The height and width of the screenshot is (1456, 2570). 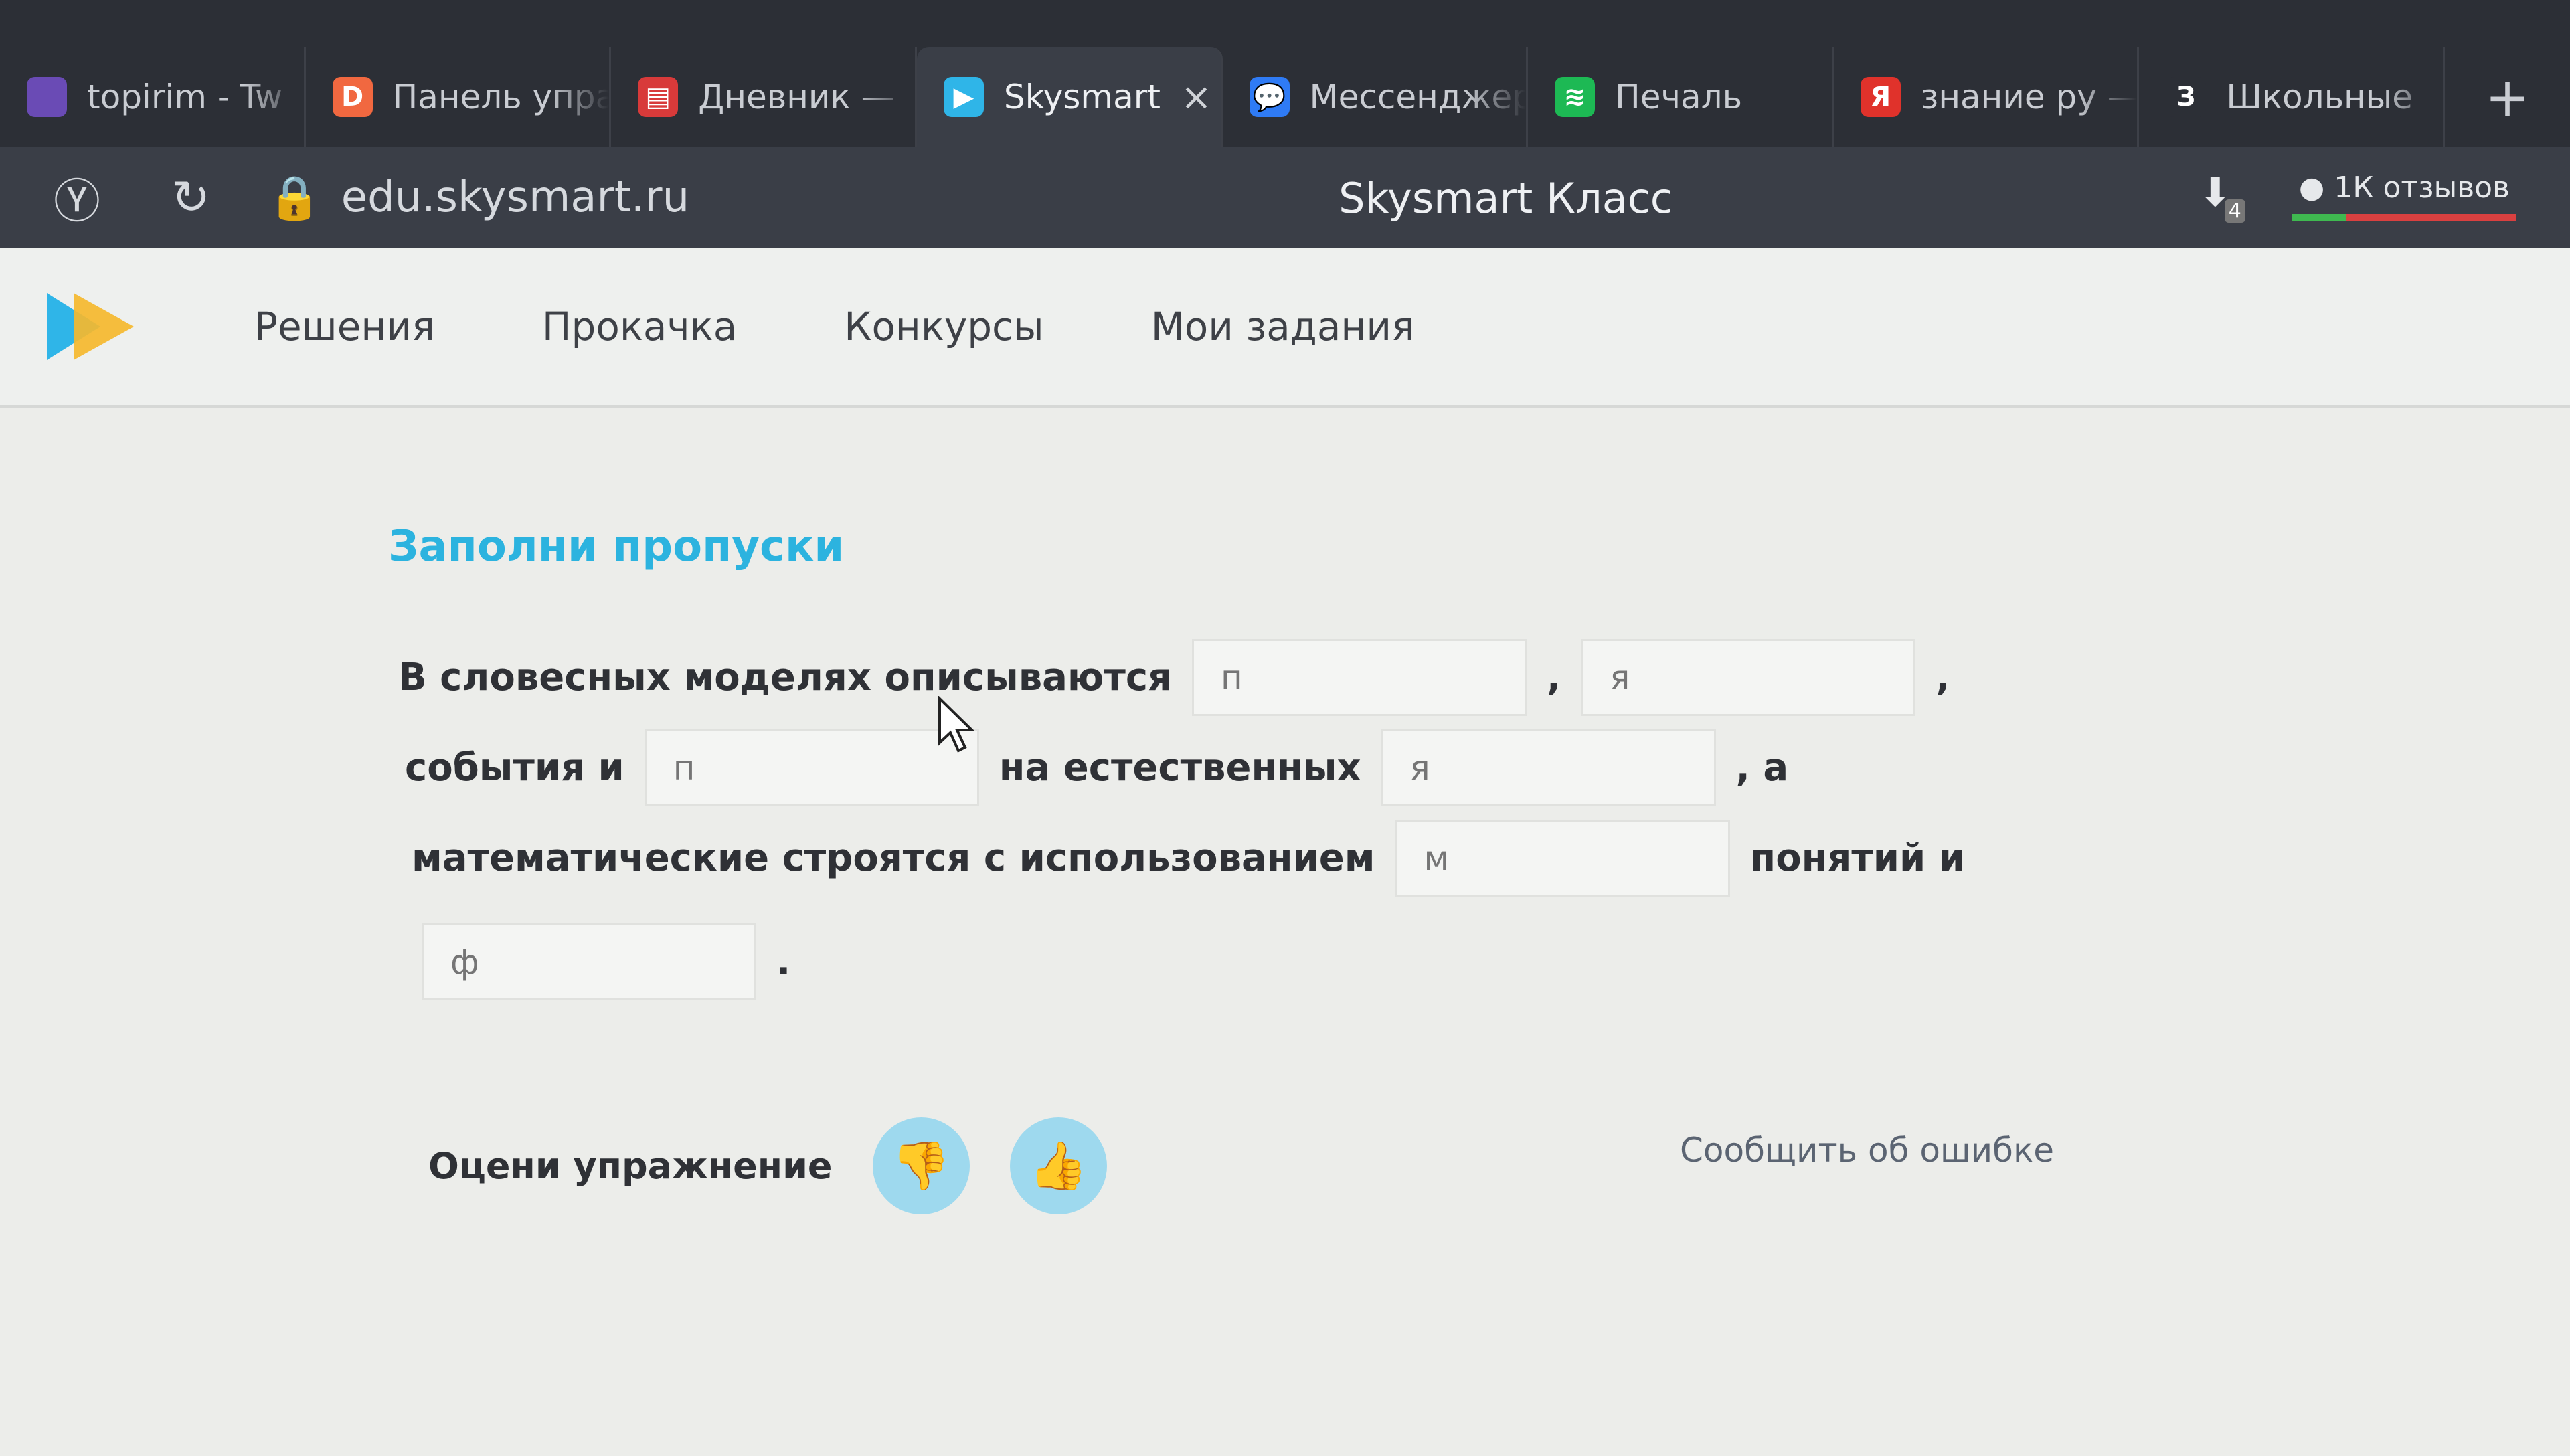 I want to click on menu-item-training: Прокачка, so click(x=639, y=326).